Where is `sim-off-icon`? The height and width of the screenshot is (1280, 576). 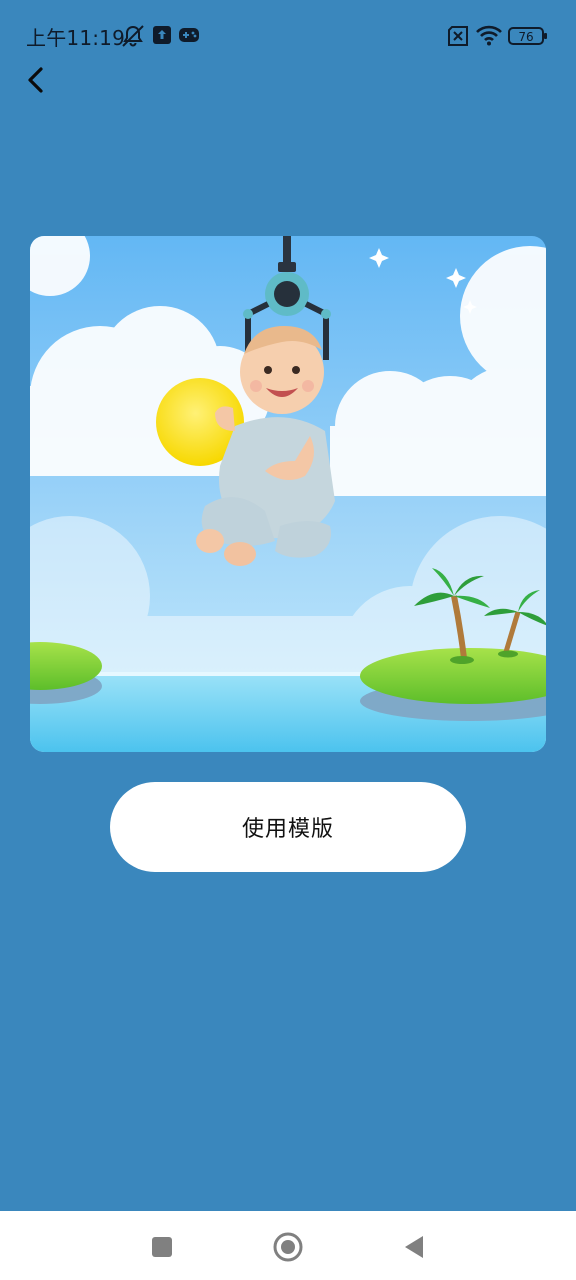
sim-off-icon is located at coordinates (458, 38).